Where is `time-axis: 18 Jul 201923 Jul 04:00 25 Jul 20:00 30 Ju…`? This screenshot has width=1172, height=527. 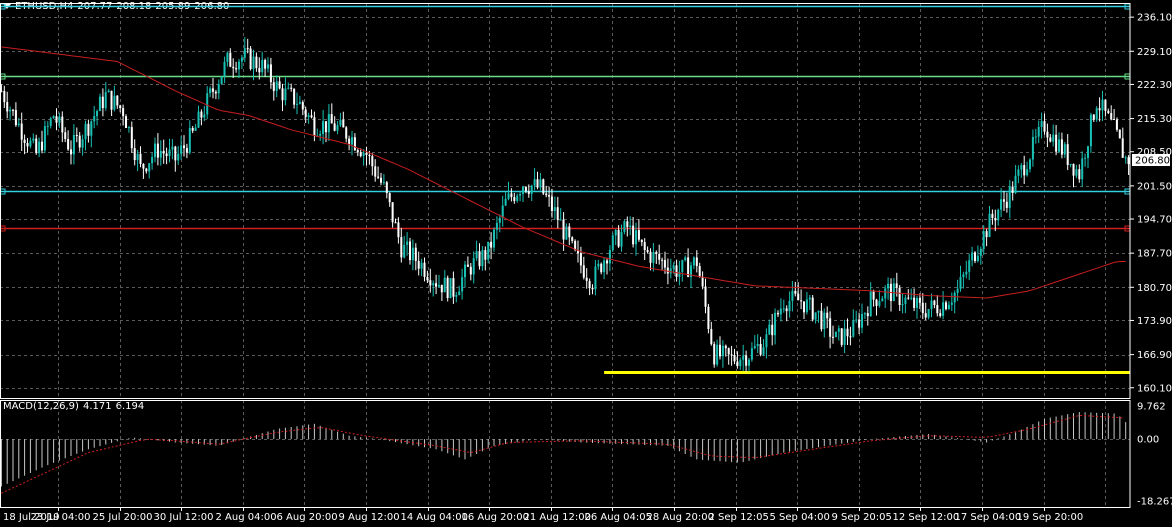
time-axis: 18 Jul 201923 Jul 04:00 25 Jul 20:00 30 Ju… is located at coordinates (543, 515).